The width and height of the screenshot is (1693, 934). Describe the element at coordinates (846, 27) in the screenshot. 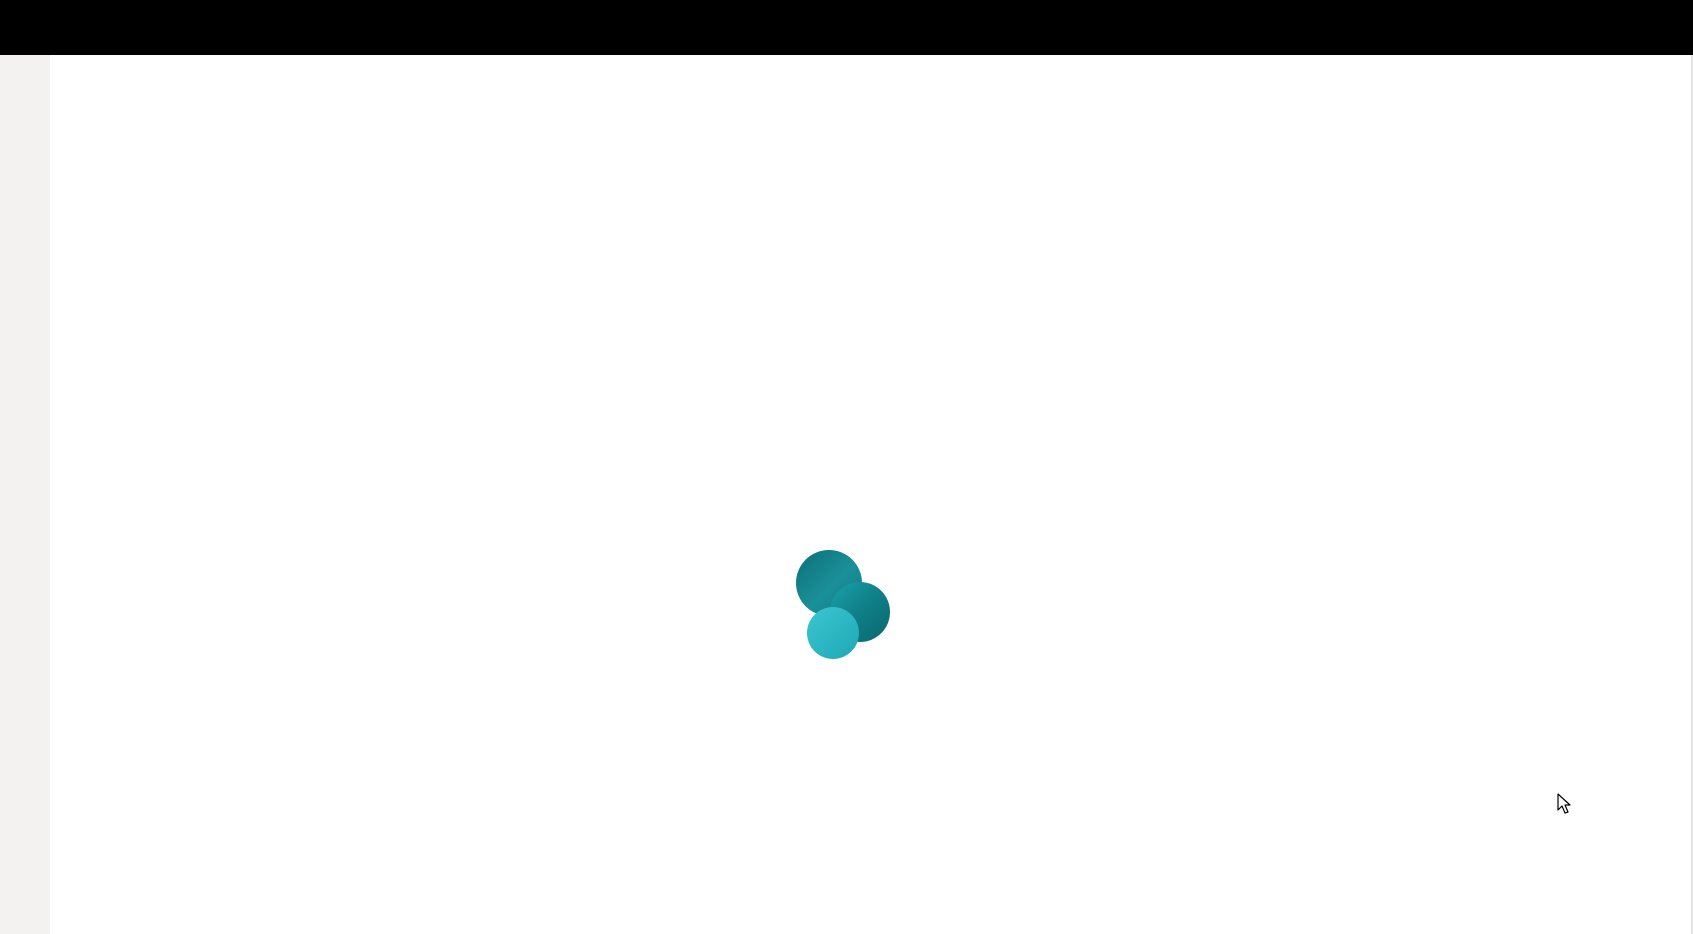

I see `top-suite-bar` at that location.